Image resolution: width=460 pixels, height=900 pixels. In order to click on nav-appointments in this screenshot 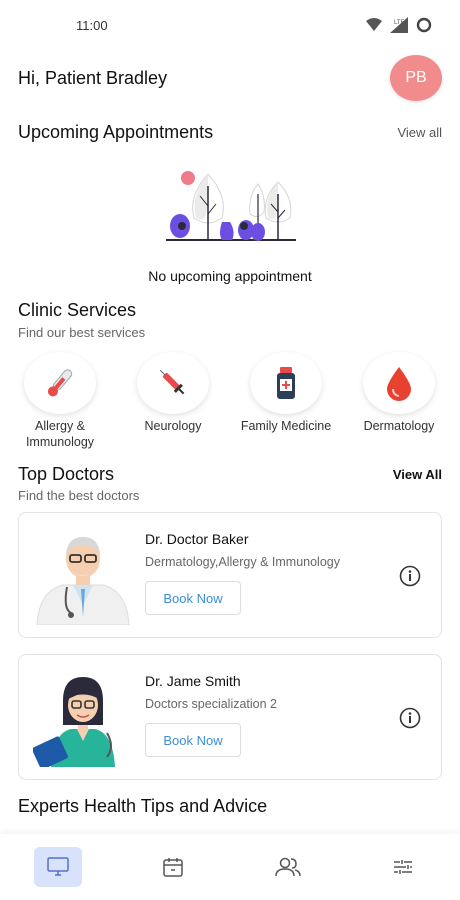, I will do `click(173, 867)`.